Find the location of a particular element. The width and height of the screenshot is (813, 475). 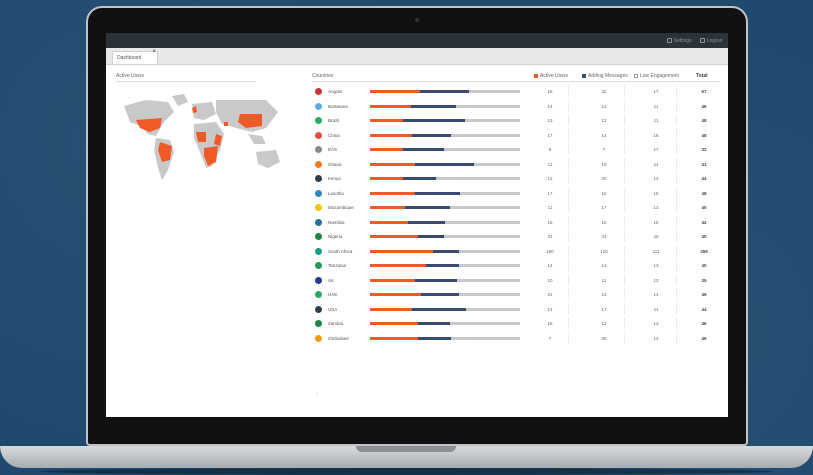

table-row: Nigeria 41 41 20 40 is located at coordinates (516, 237).